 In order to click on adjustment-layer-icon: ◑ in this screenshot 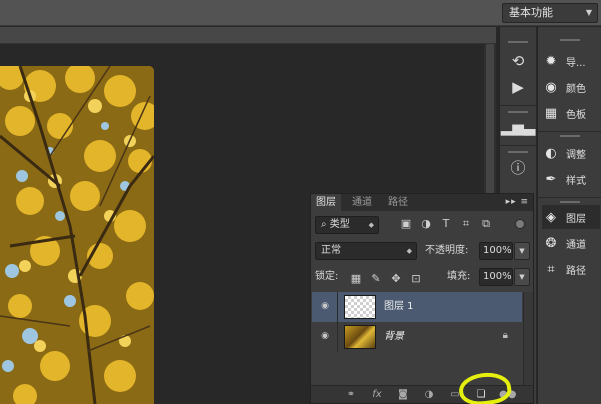, I will do `click(429, 395)`.